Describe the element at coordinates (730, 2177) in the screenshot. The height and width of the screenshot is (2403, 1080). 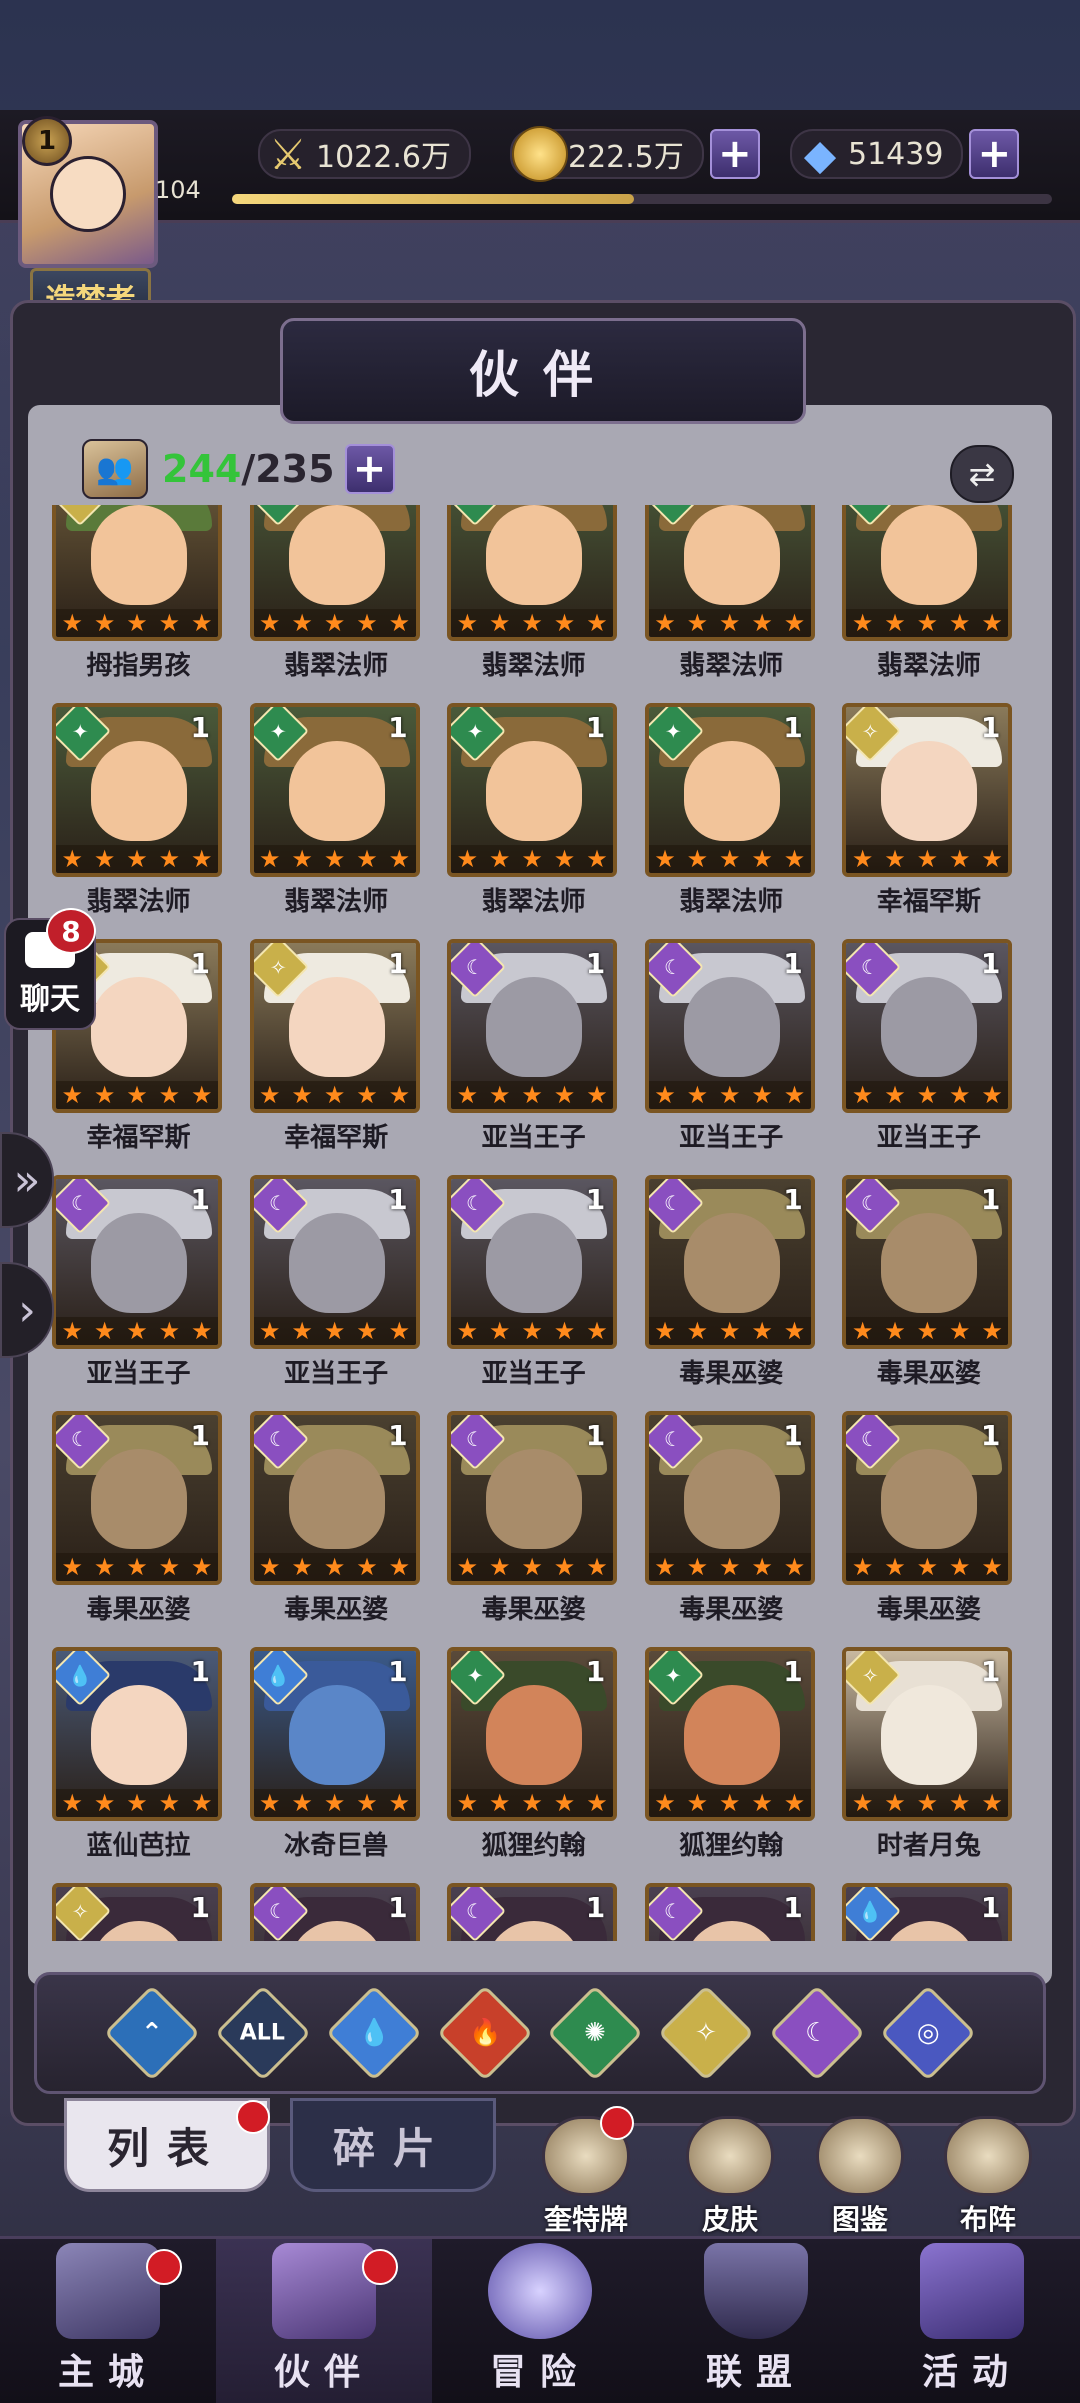
I see `skin-shortcut: 皮肤` at that location.